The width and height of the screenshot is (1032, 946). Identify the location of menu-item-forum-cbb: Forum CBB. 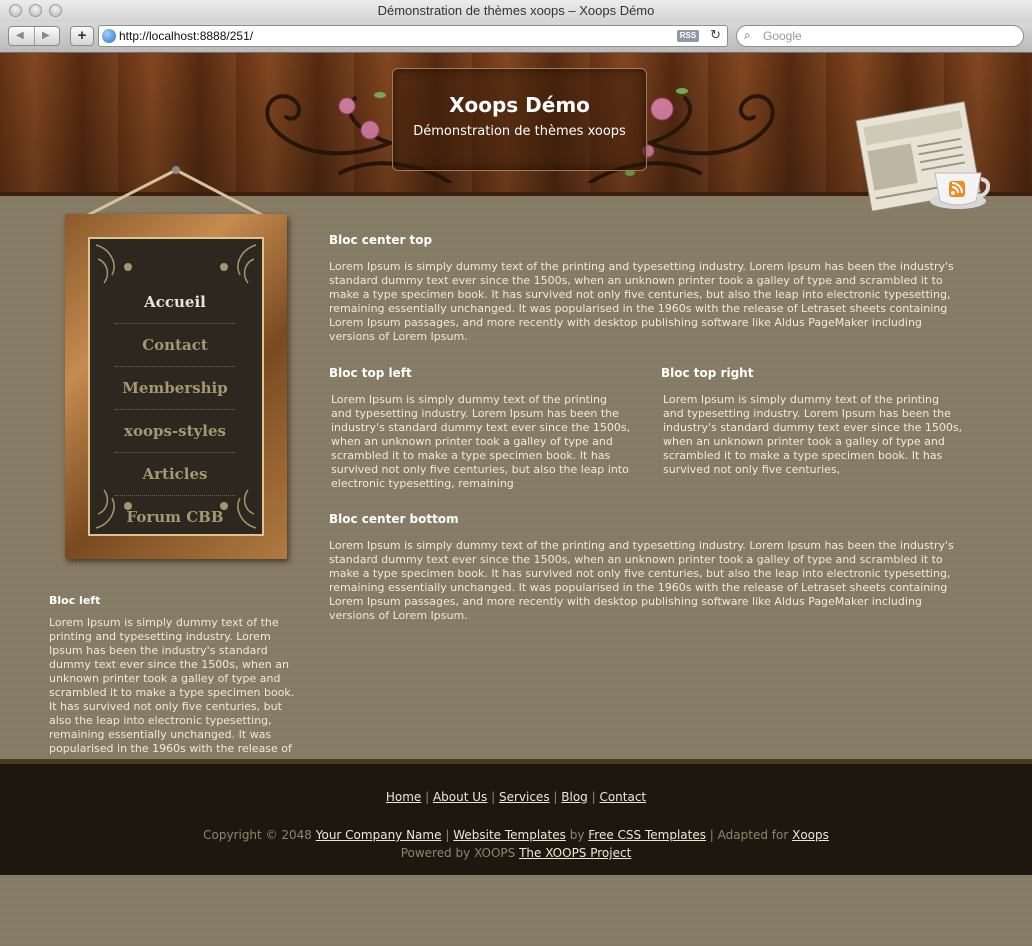
(175, 517).